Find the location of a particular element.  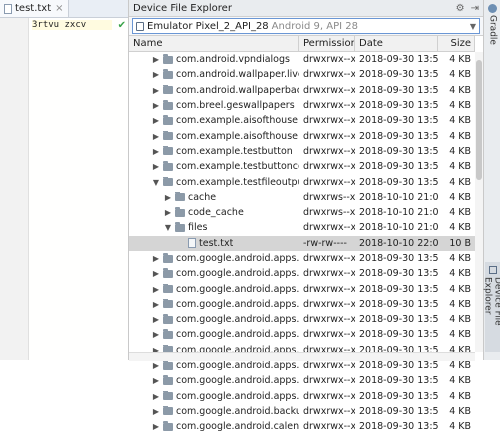

column-header-date: Date is located at coordinates (396, 43).